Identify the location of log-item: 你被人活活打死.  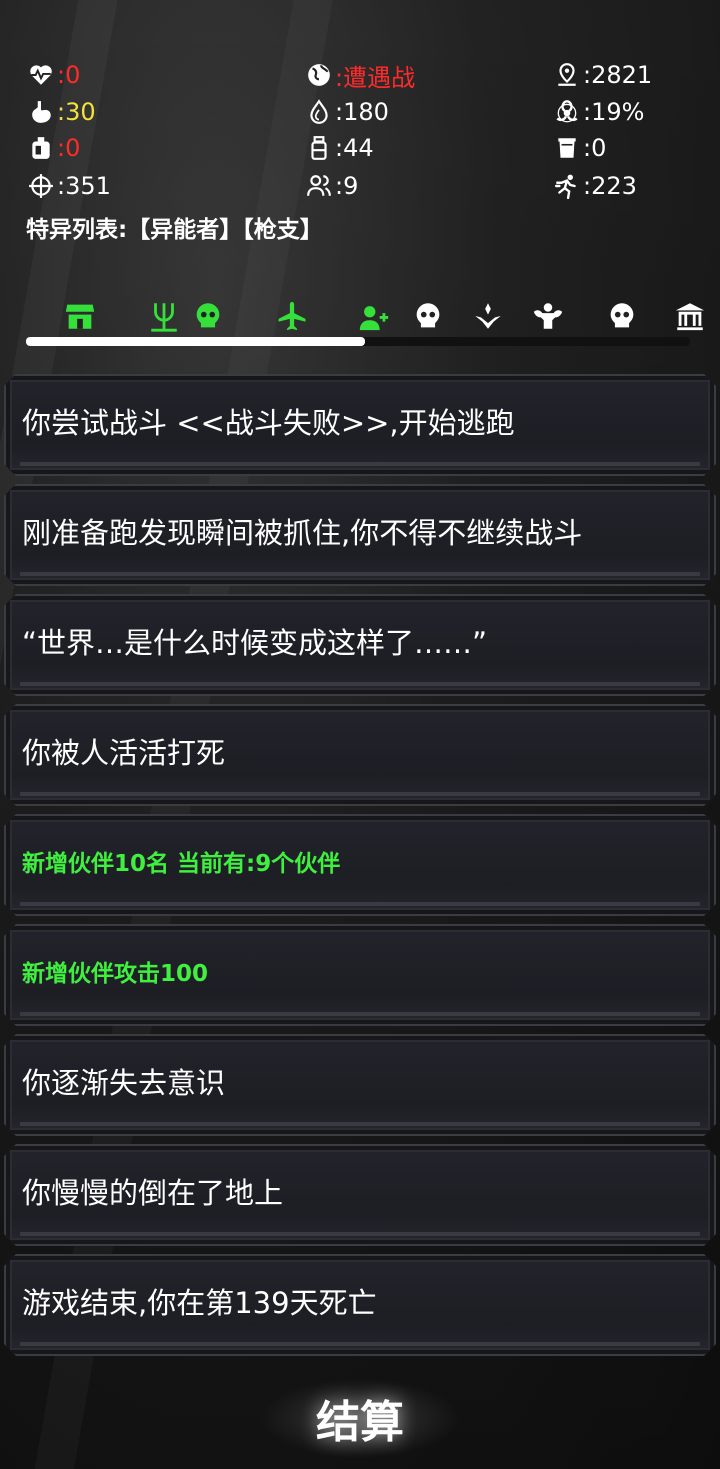
(360, 755).